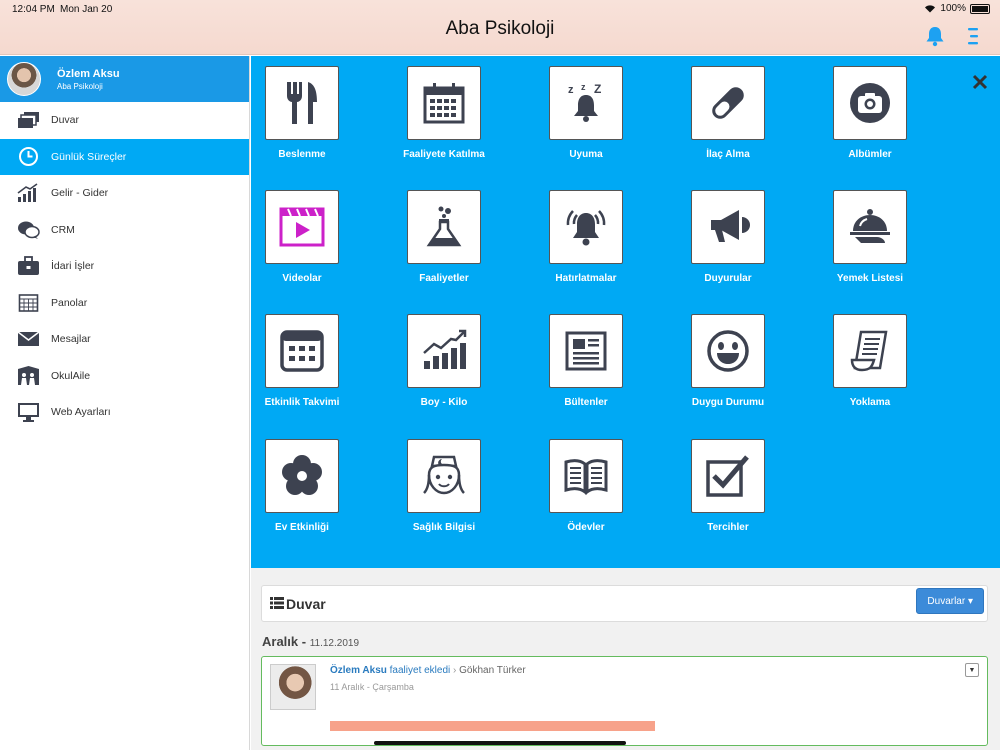 Image resolution: width=1000 pixels, height=750 pixels. Describe the element at coordinates (492, 726) in the screenshot. I see `post-attachment-preview` at that location.